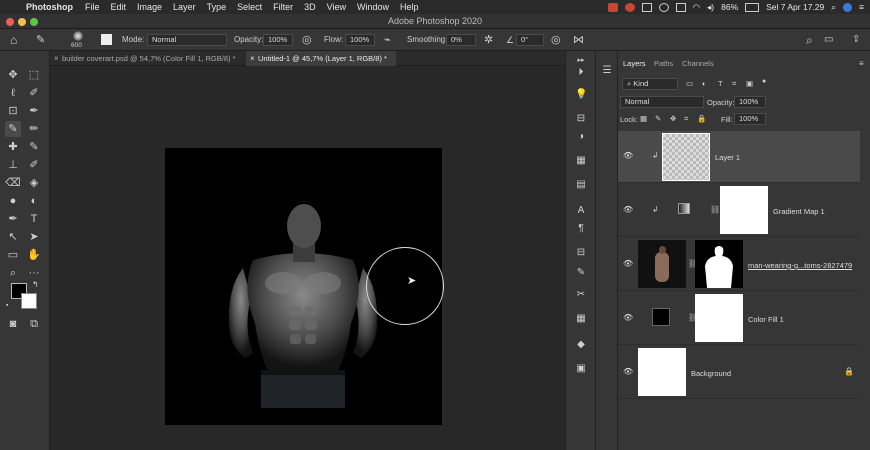 The width and height of the screenshot is (870, 450). I want to click on link-icon: ⛓, so click(715, 209).